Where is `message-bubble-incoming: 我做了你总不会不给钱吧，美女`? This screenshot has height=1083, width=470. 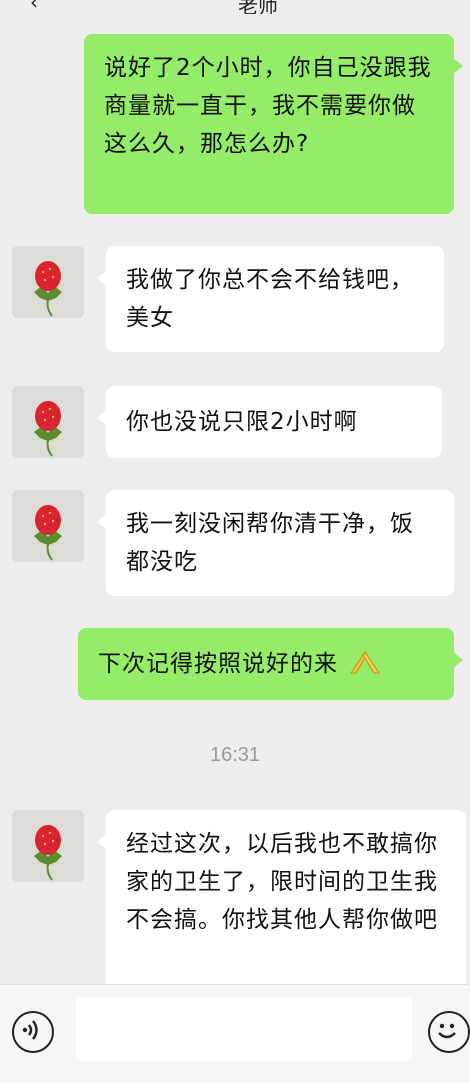 message-bubble-incoming: 我做了你总不会不给钱吧，美女 is located at coordinates (270, 299).